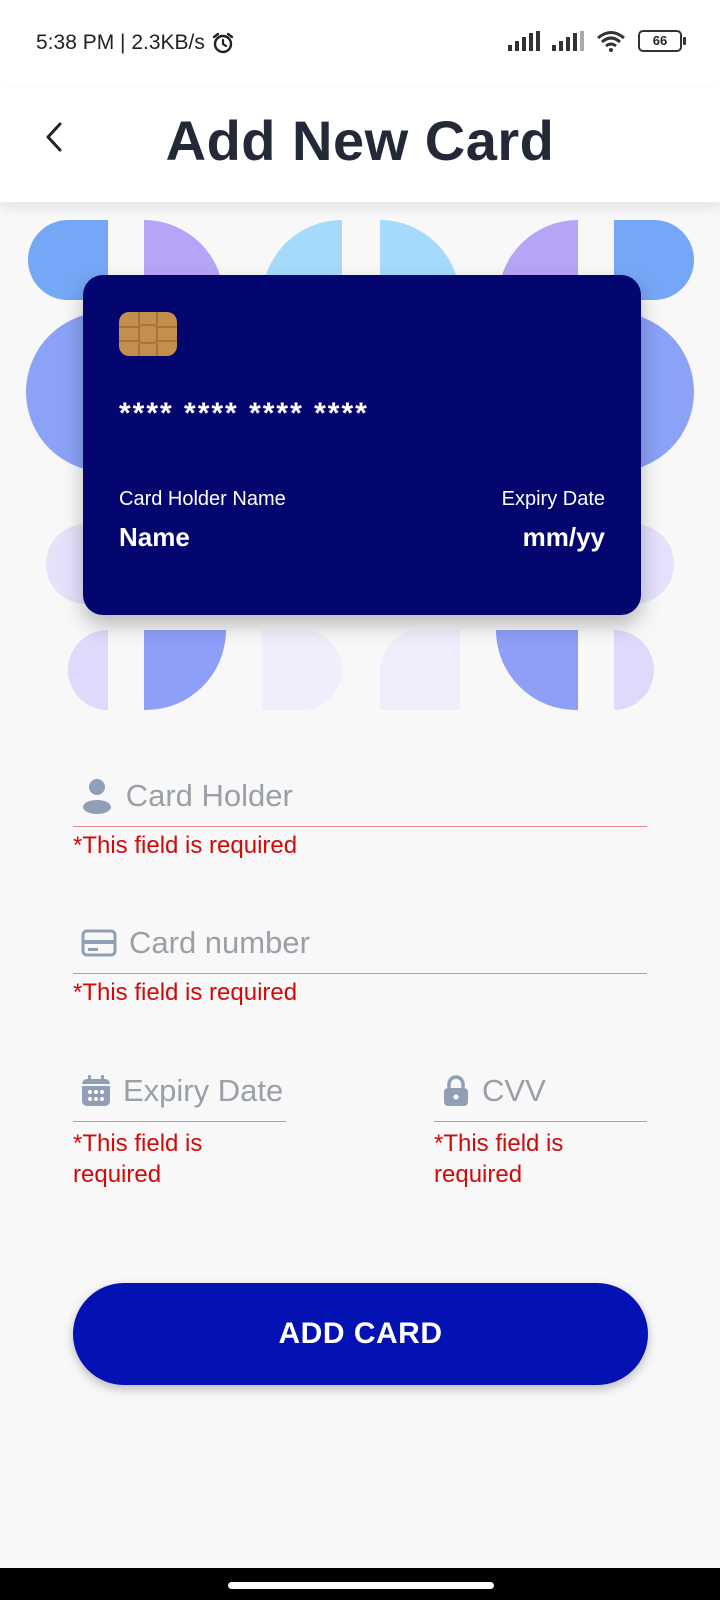 This screenshot has width=720, height=1600. What do you see at coordinates (386, 796) in the screenshot?
I see `card-holder-input` at bounding box center [386, 796].